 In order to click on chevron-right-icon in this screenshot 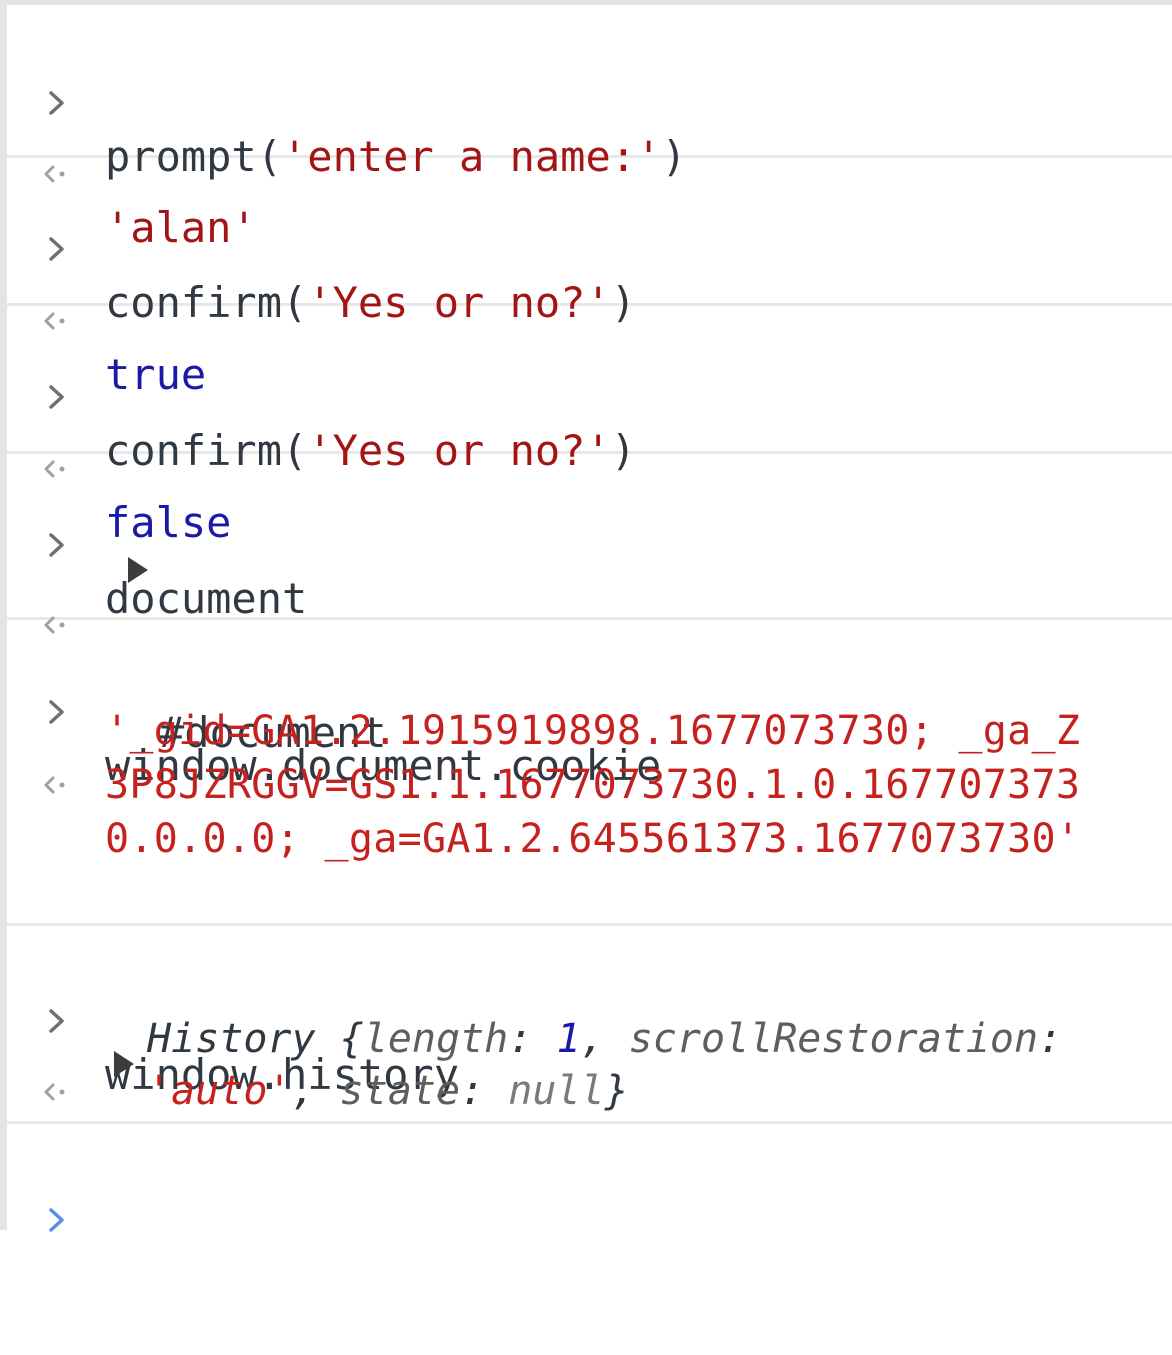, I will do `click(56, 1220)`.